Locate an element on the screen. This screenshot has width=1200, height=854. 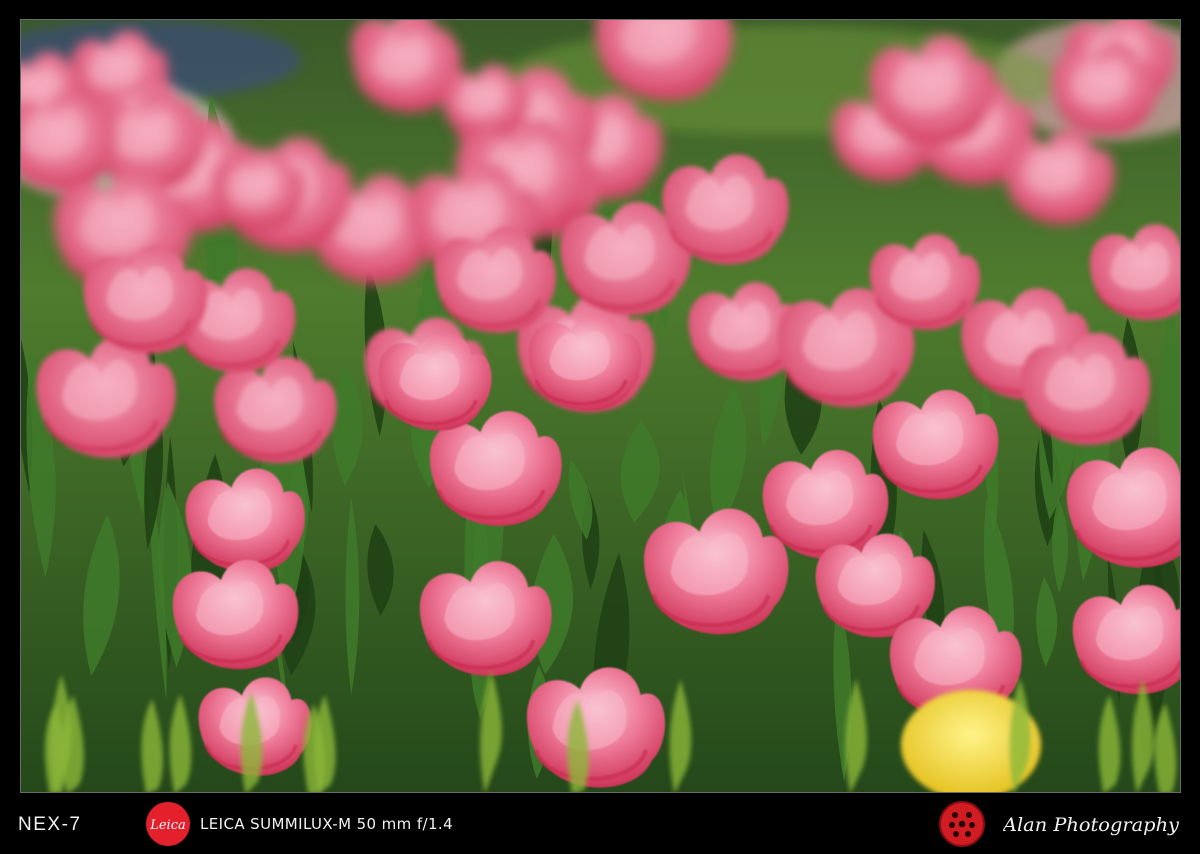
leica-logo-text: Leica is located at coordinates (167, 825).